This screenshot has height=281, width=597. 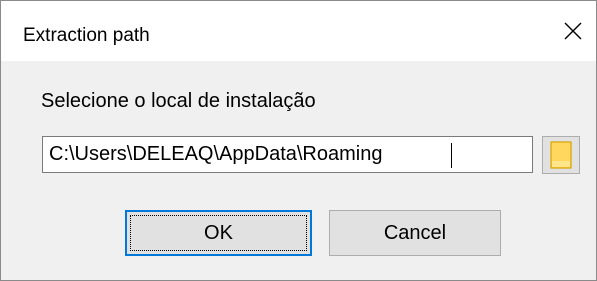 What do you see at coordinates (451, 155) in the screenshot?
I see `text-caret` at bounding box center [451, 155].